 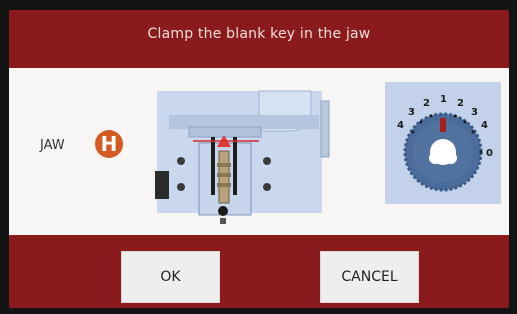 I want to click on jaw-right-rail, so click(x=235, y=166).